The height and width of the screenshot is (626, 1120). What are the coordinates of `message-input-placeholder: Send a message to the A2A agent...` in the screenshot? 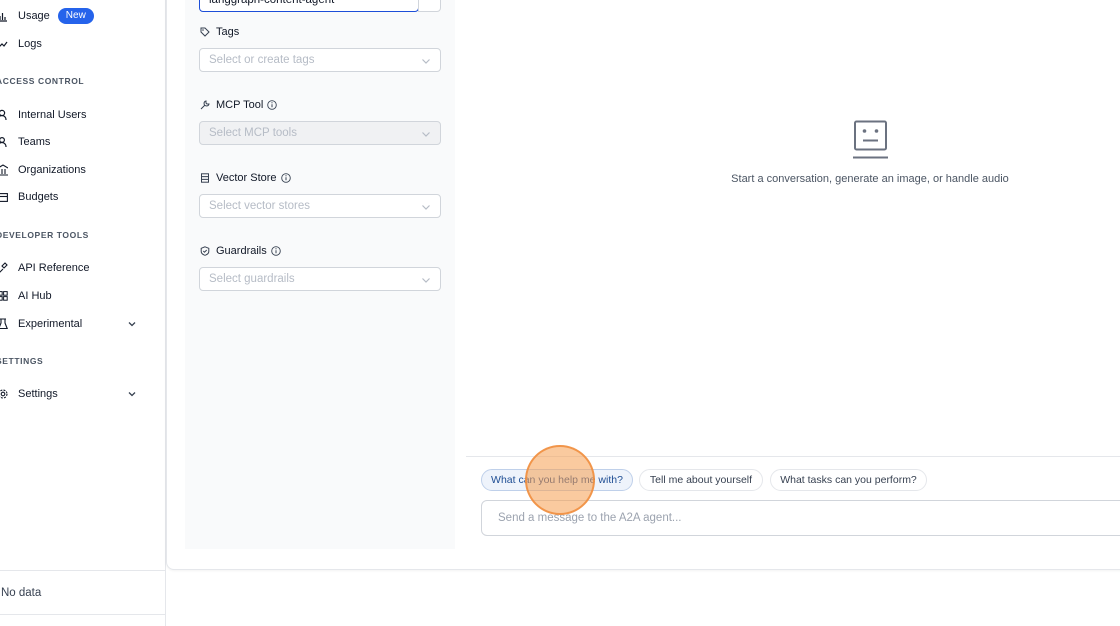 It's located at (590, 518).